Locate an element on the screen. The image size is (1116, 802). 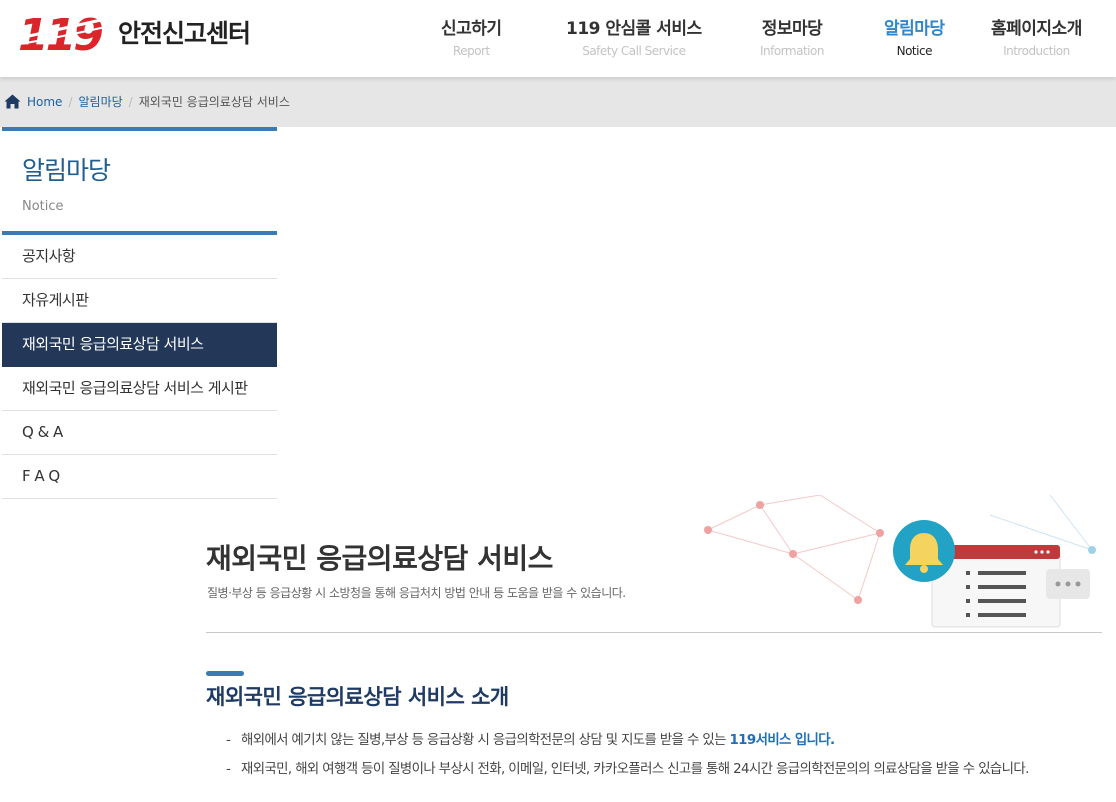
nav-introduction: 홈페이지소개 Introduction is located at coordinates (1036, 36).